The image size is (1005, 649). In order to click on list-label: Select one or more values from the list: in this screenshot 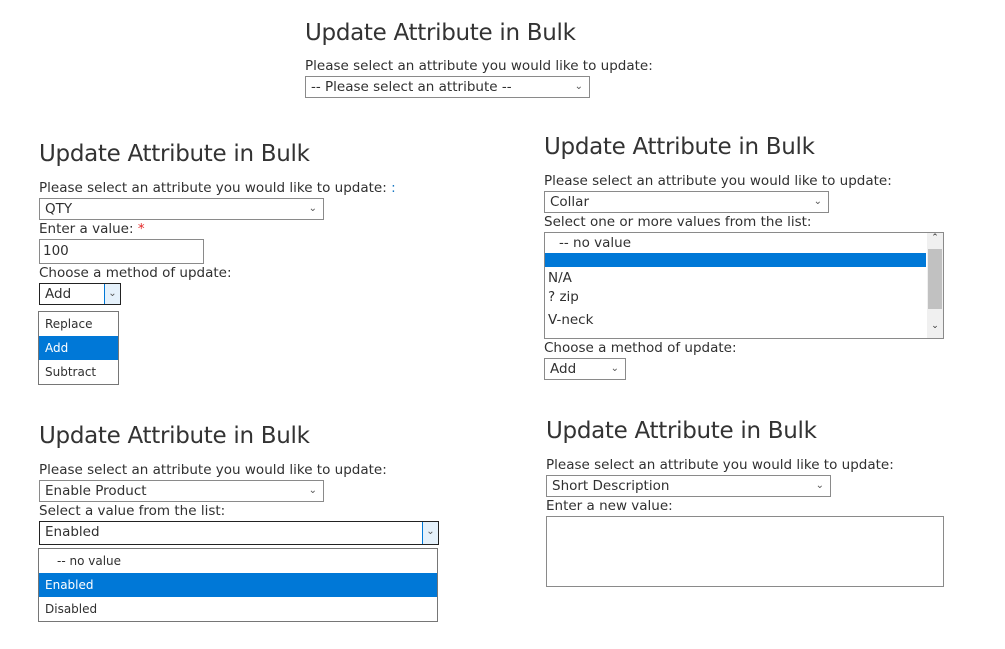, I will do `click(678, 222)`.